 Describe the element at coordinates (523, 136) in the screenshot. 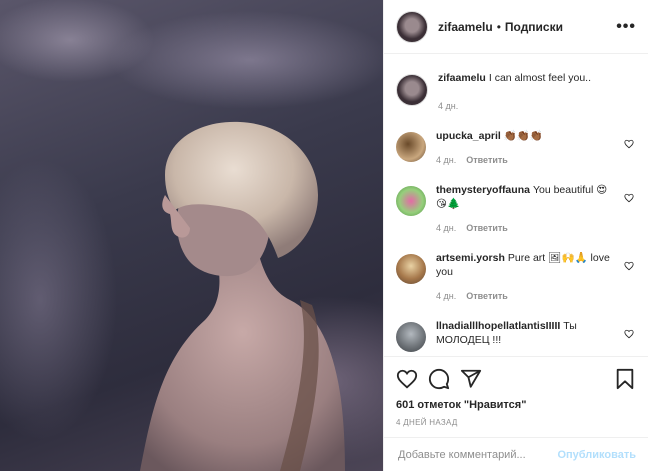

I see `comment-text: 👏🏾👏🏾👏🏾` at that location.